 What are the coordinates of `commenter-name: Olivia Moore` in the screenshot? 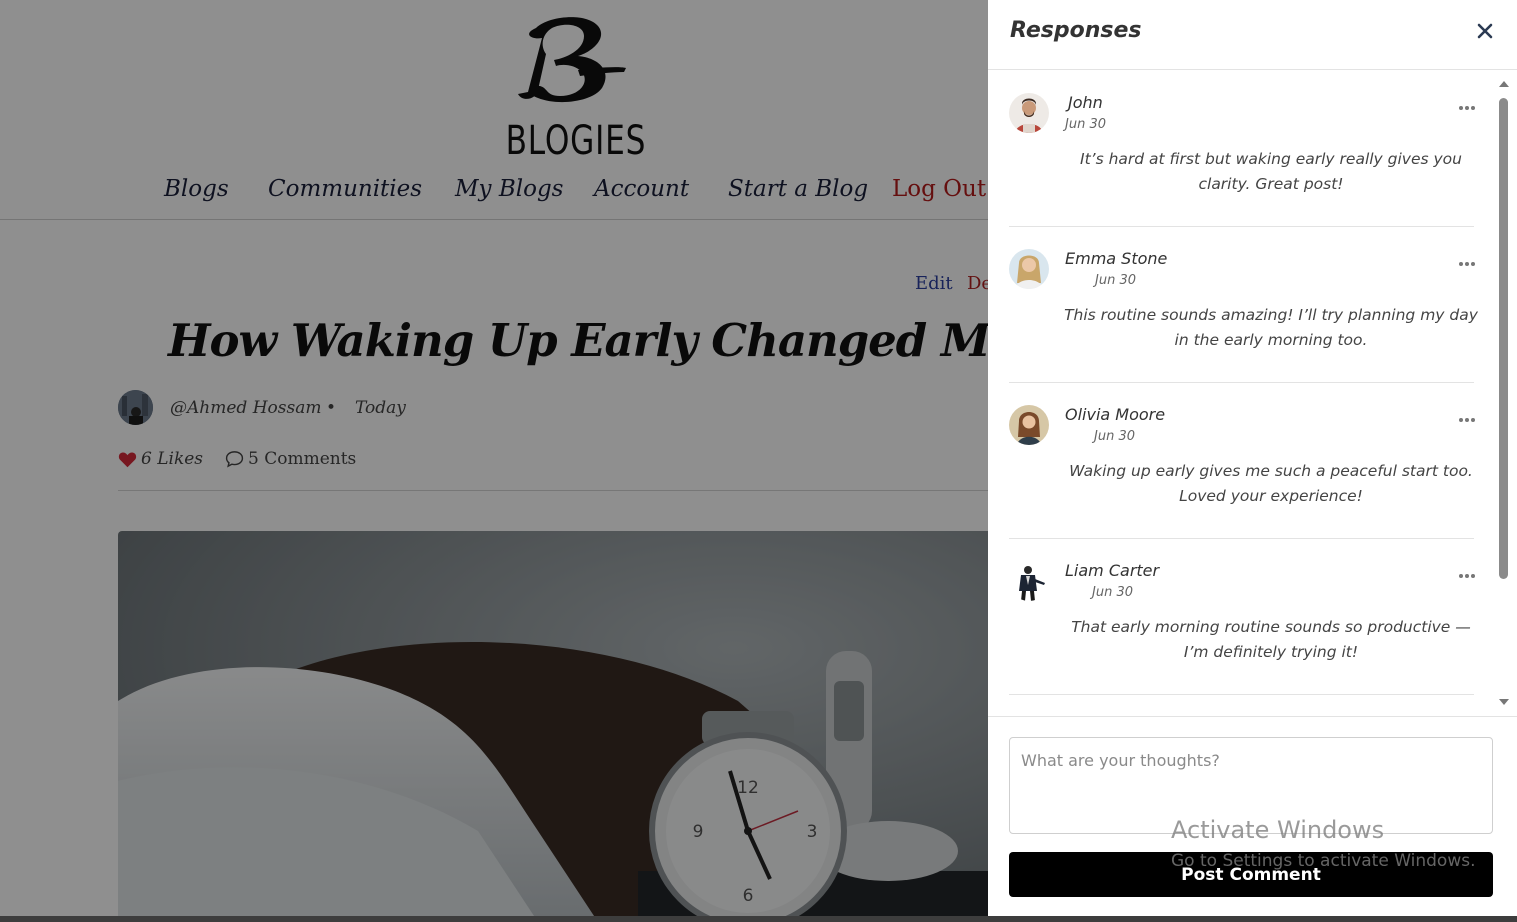 It's located at (1115, 414).